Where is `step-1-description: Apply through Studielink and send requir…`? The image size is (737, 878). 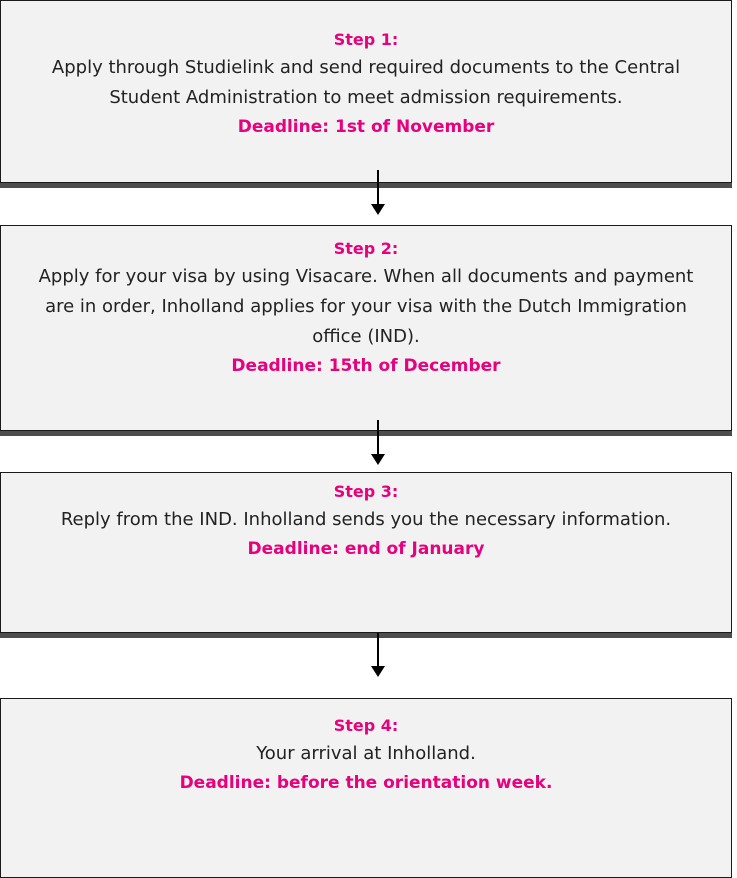
step-1-description: Apply through Studielink and send requir… is located at coordinates (366, 82).